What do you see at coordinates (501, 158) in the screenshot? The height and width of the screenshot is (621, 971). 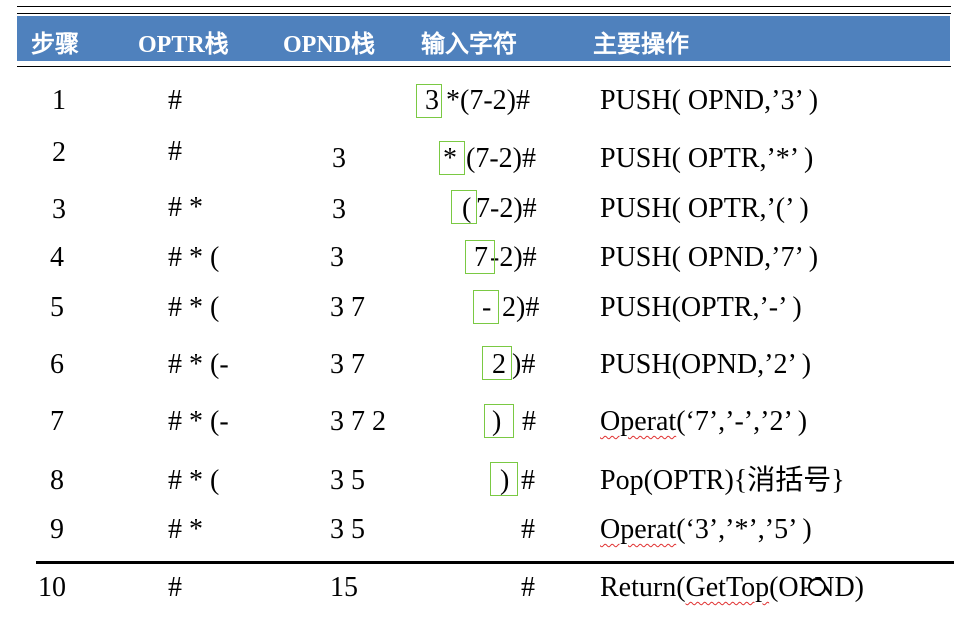 I see `input-rest: (7-2)#` at bounding box center [501, 158].